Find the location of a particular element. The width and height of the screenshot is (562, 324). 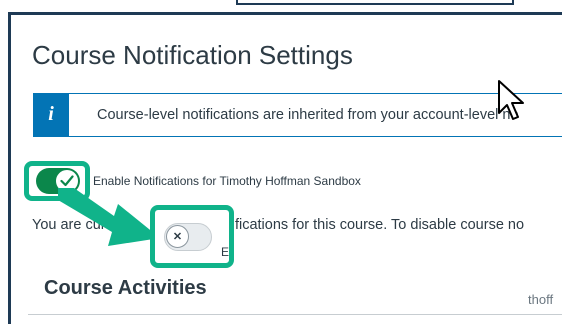

course-activities-heading: Course Activities is located at coordinates (125, 288).